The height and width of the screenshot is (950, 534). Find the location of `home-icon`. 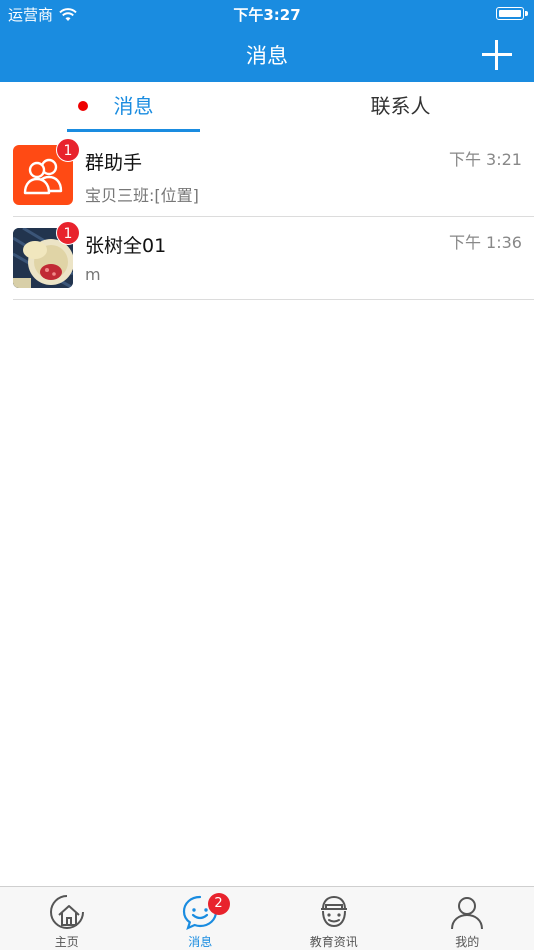

home-icon is located at coordinates (67, 912).